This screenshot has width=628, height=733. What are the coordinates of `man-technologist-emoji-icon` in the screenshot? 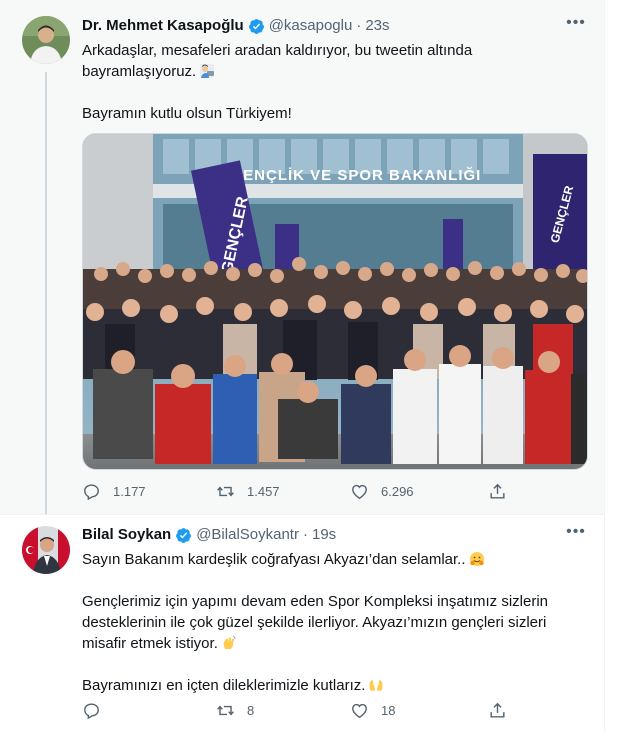 It's located at (207, 71).